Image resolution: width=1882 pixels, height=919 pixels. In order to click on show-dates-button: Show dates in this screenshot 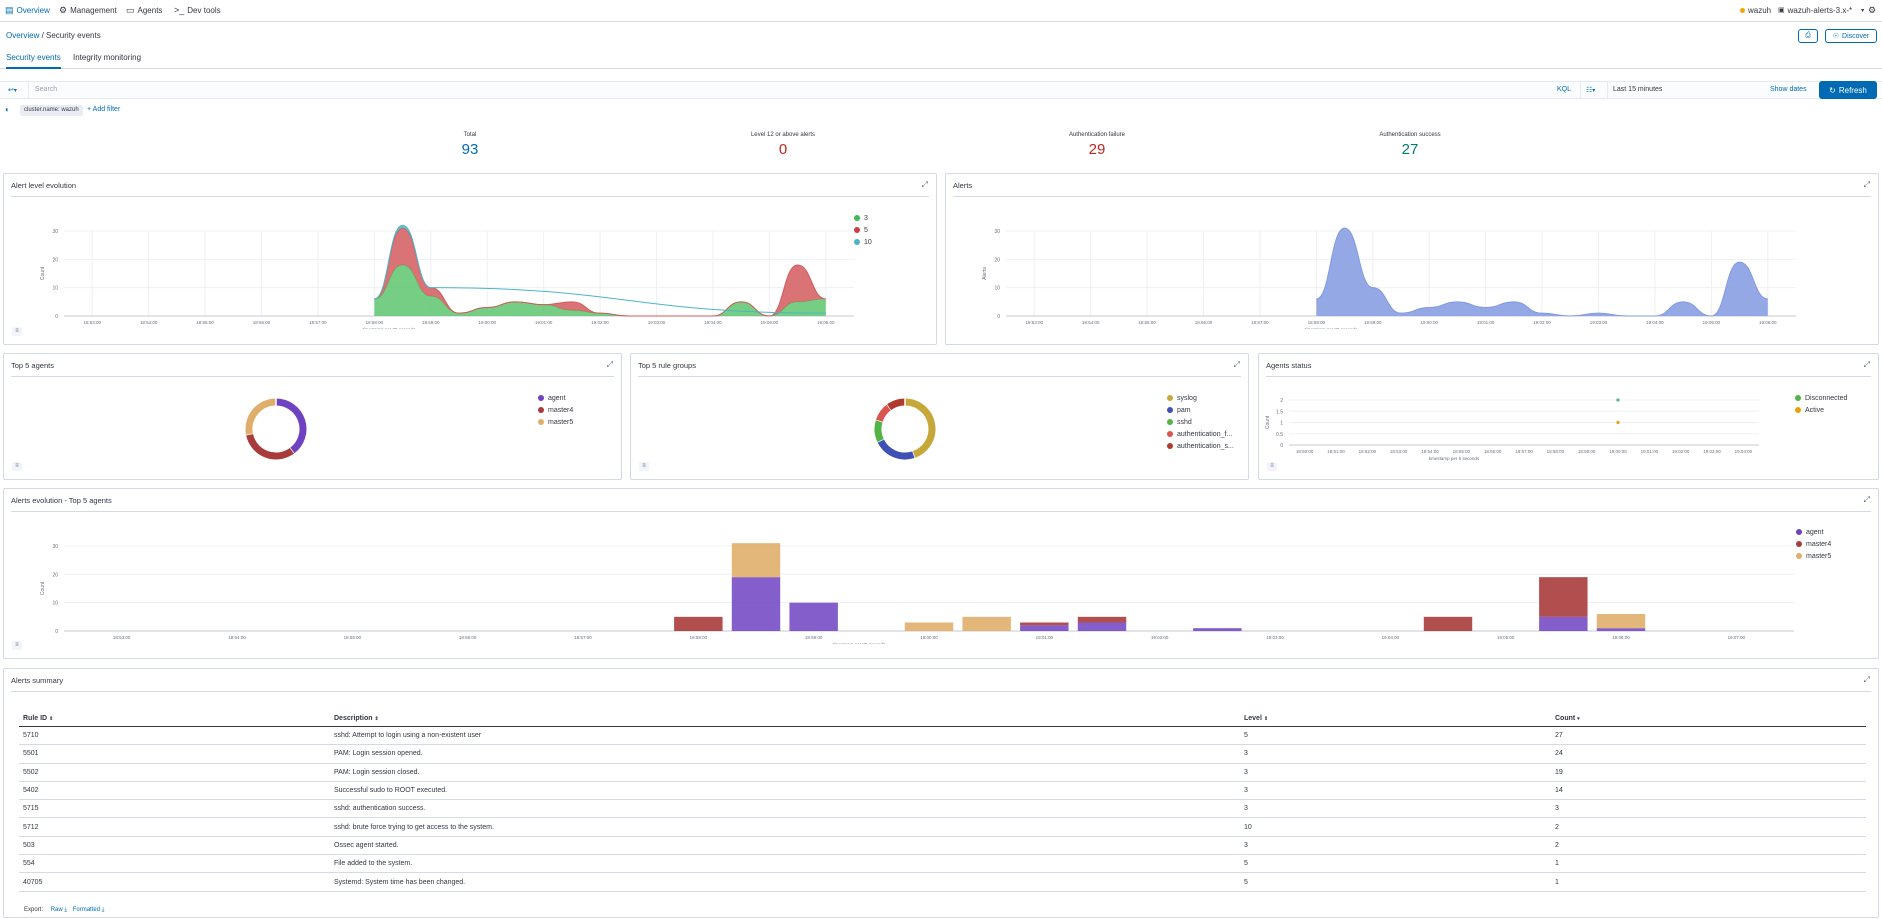, I will do `click(1788, 89)`.